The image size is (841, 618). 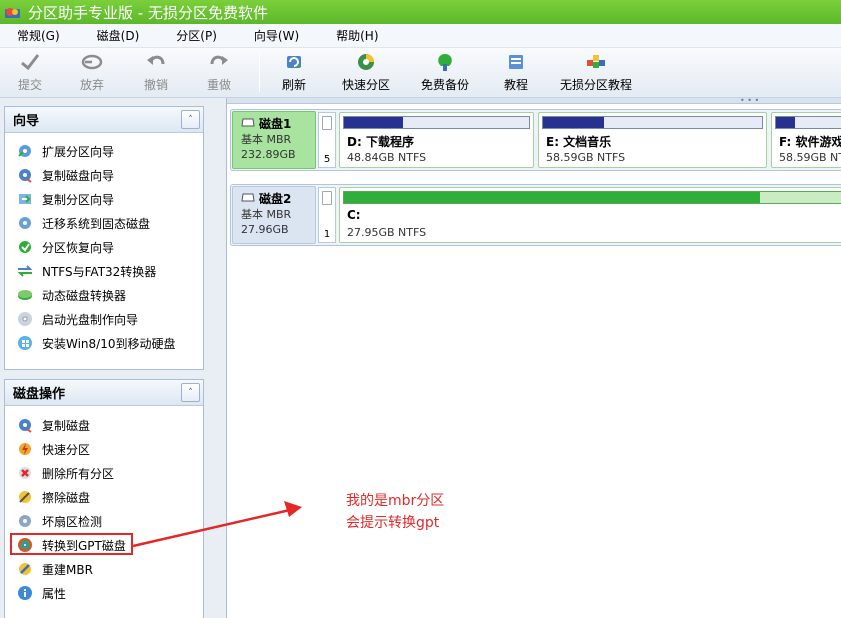 What do you see at coordinates (25, 223) in the screenshot?
I see `migrate-ssd-icon` at bounding box center [25, 223].